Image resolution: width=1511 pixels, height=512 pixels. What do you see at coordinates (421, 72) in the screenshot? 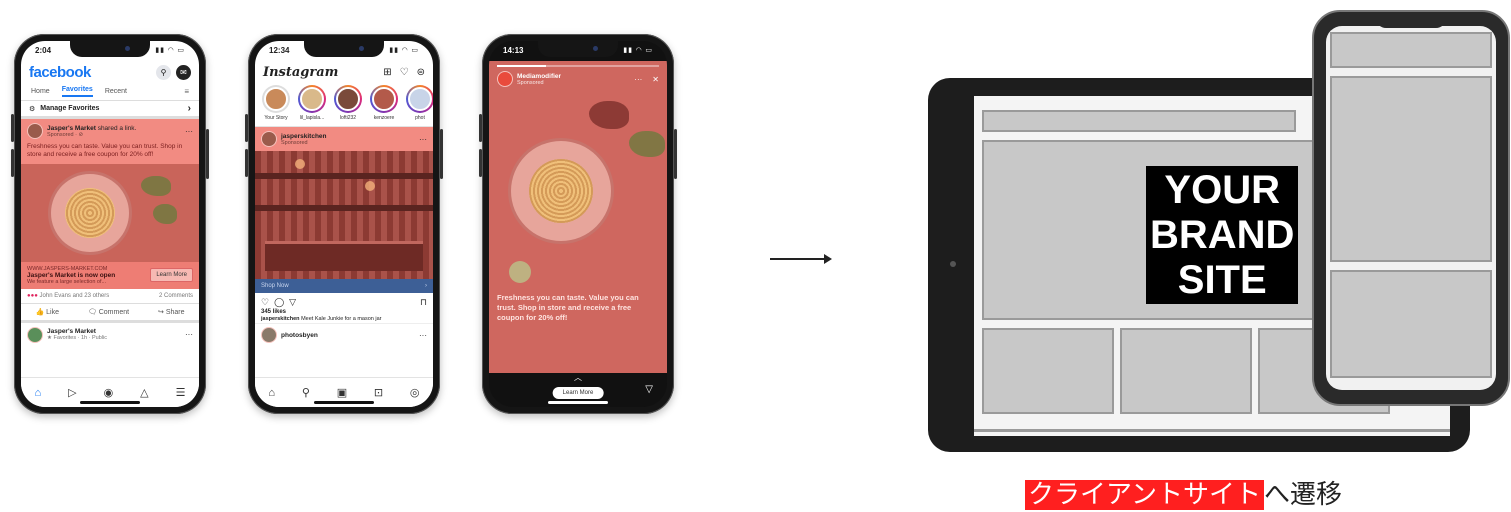
I see `messenger-icon: ⊜` at bounding box center [421, 72].